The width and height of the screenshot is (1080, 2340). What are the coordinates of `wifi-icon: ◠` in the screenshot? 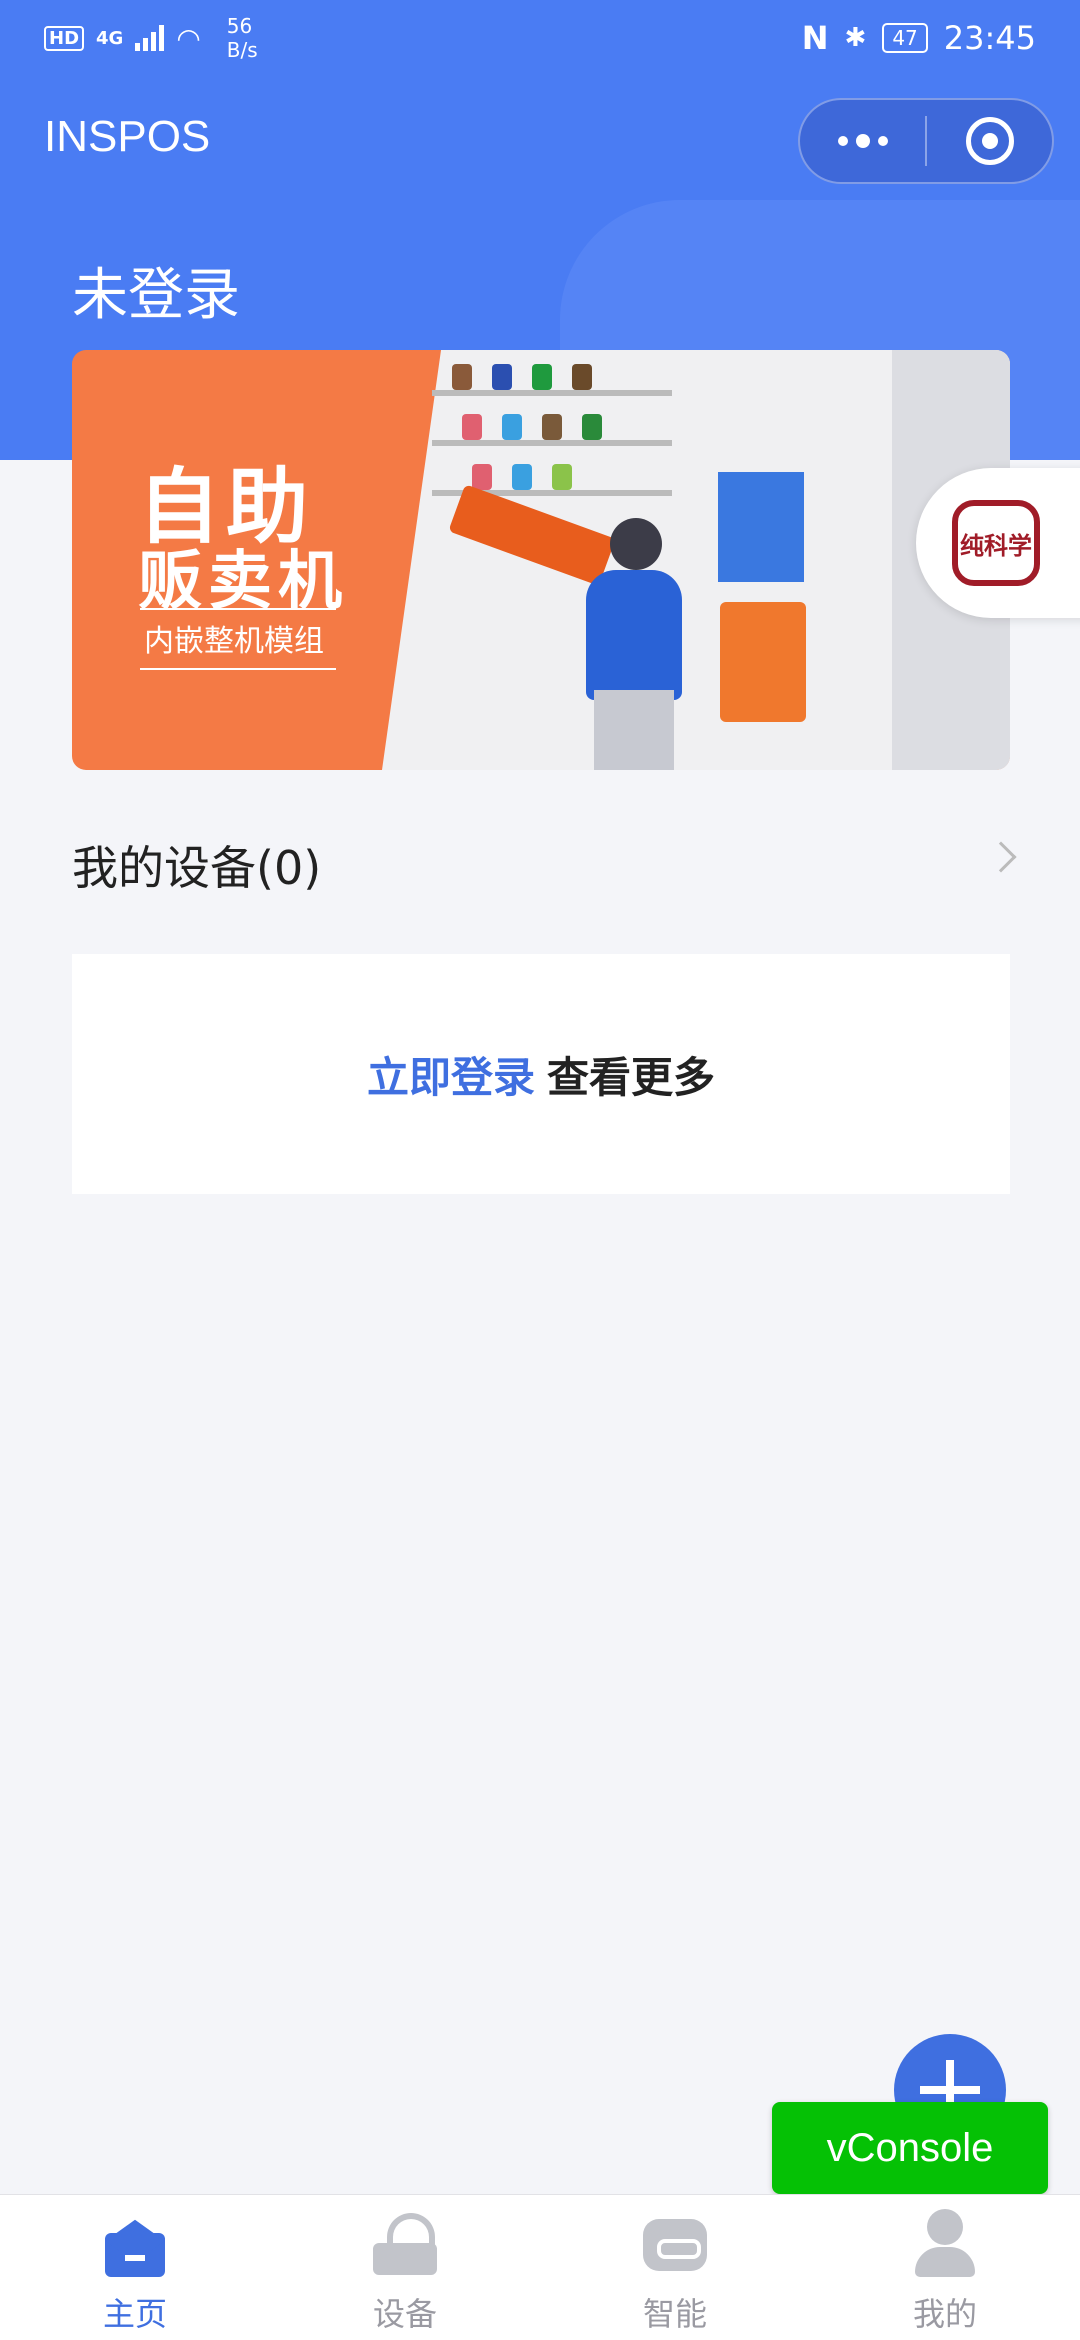 It's located at (188, 38).